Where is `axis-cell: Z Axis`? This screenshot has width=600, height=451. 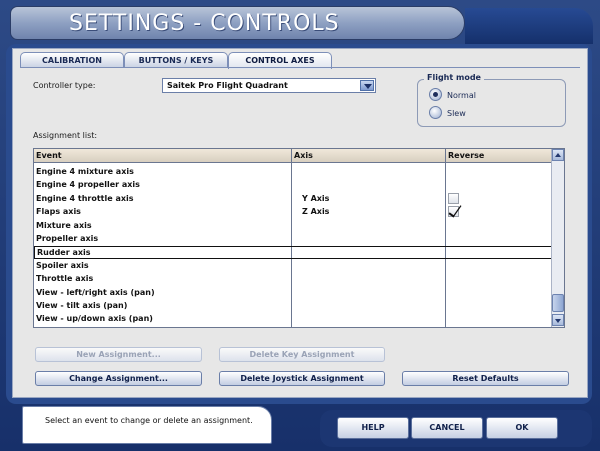
axis-cell: Z Axis is located at coordinates (316, 212).